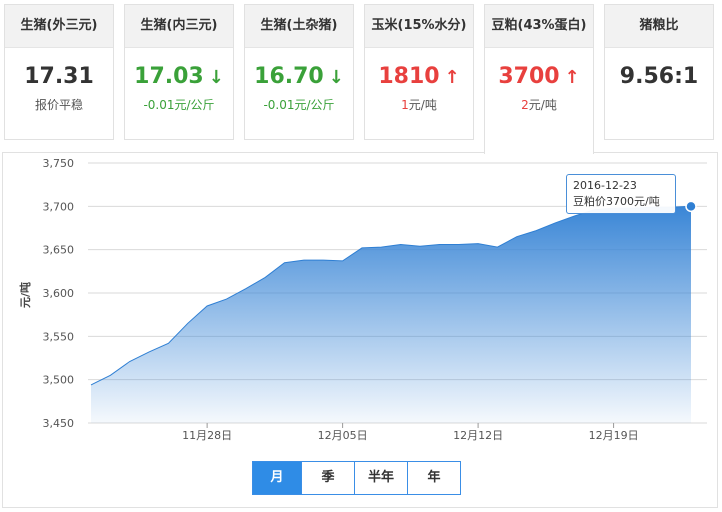  Describe the element at coordinates (542, 105) in the screenshot. I see `change-unit: 元/吨` at that location.